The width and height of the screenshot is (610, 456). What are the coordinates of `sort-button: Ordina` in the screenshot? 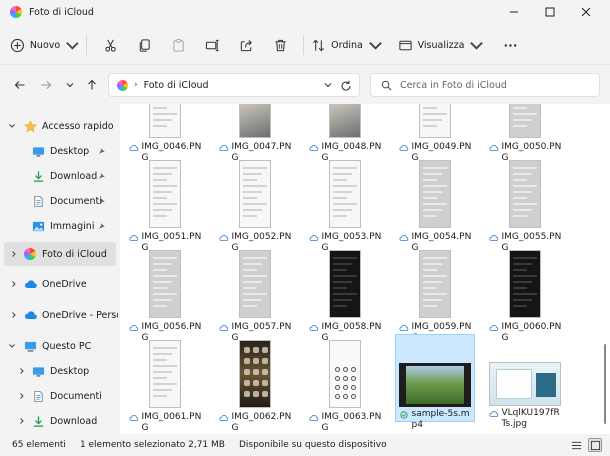 It's located at (347, 45).